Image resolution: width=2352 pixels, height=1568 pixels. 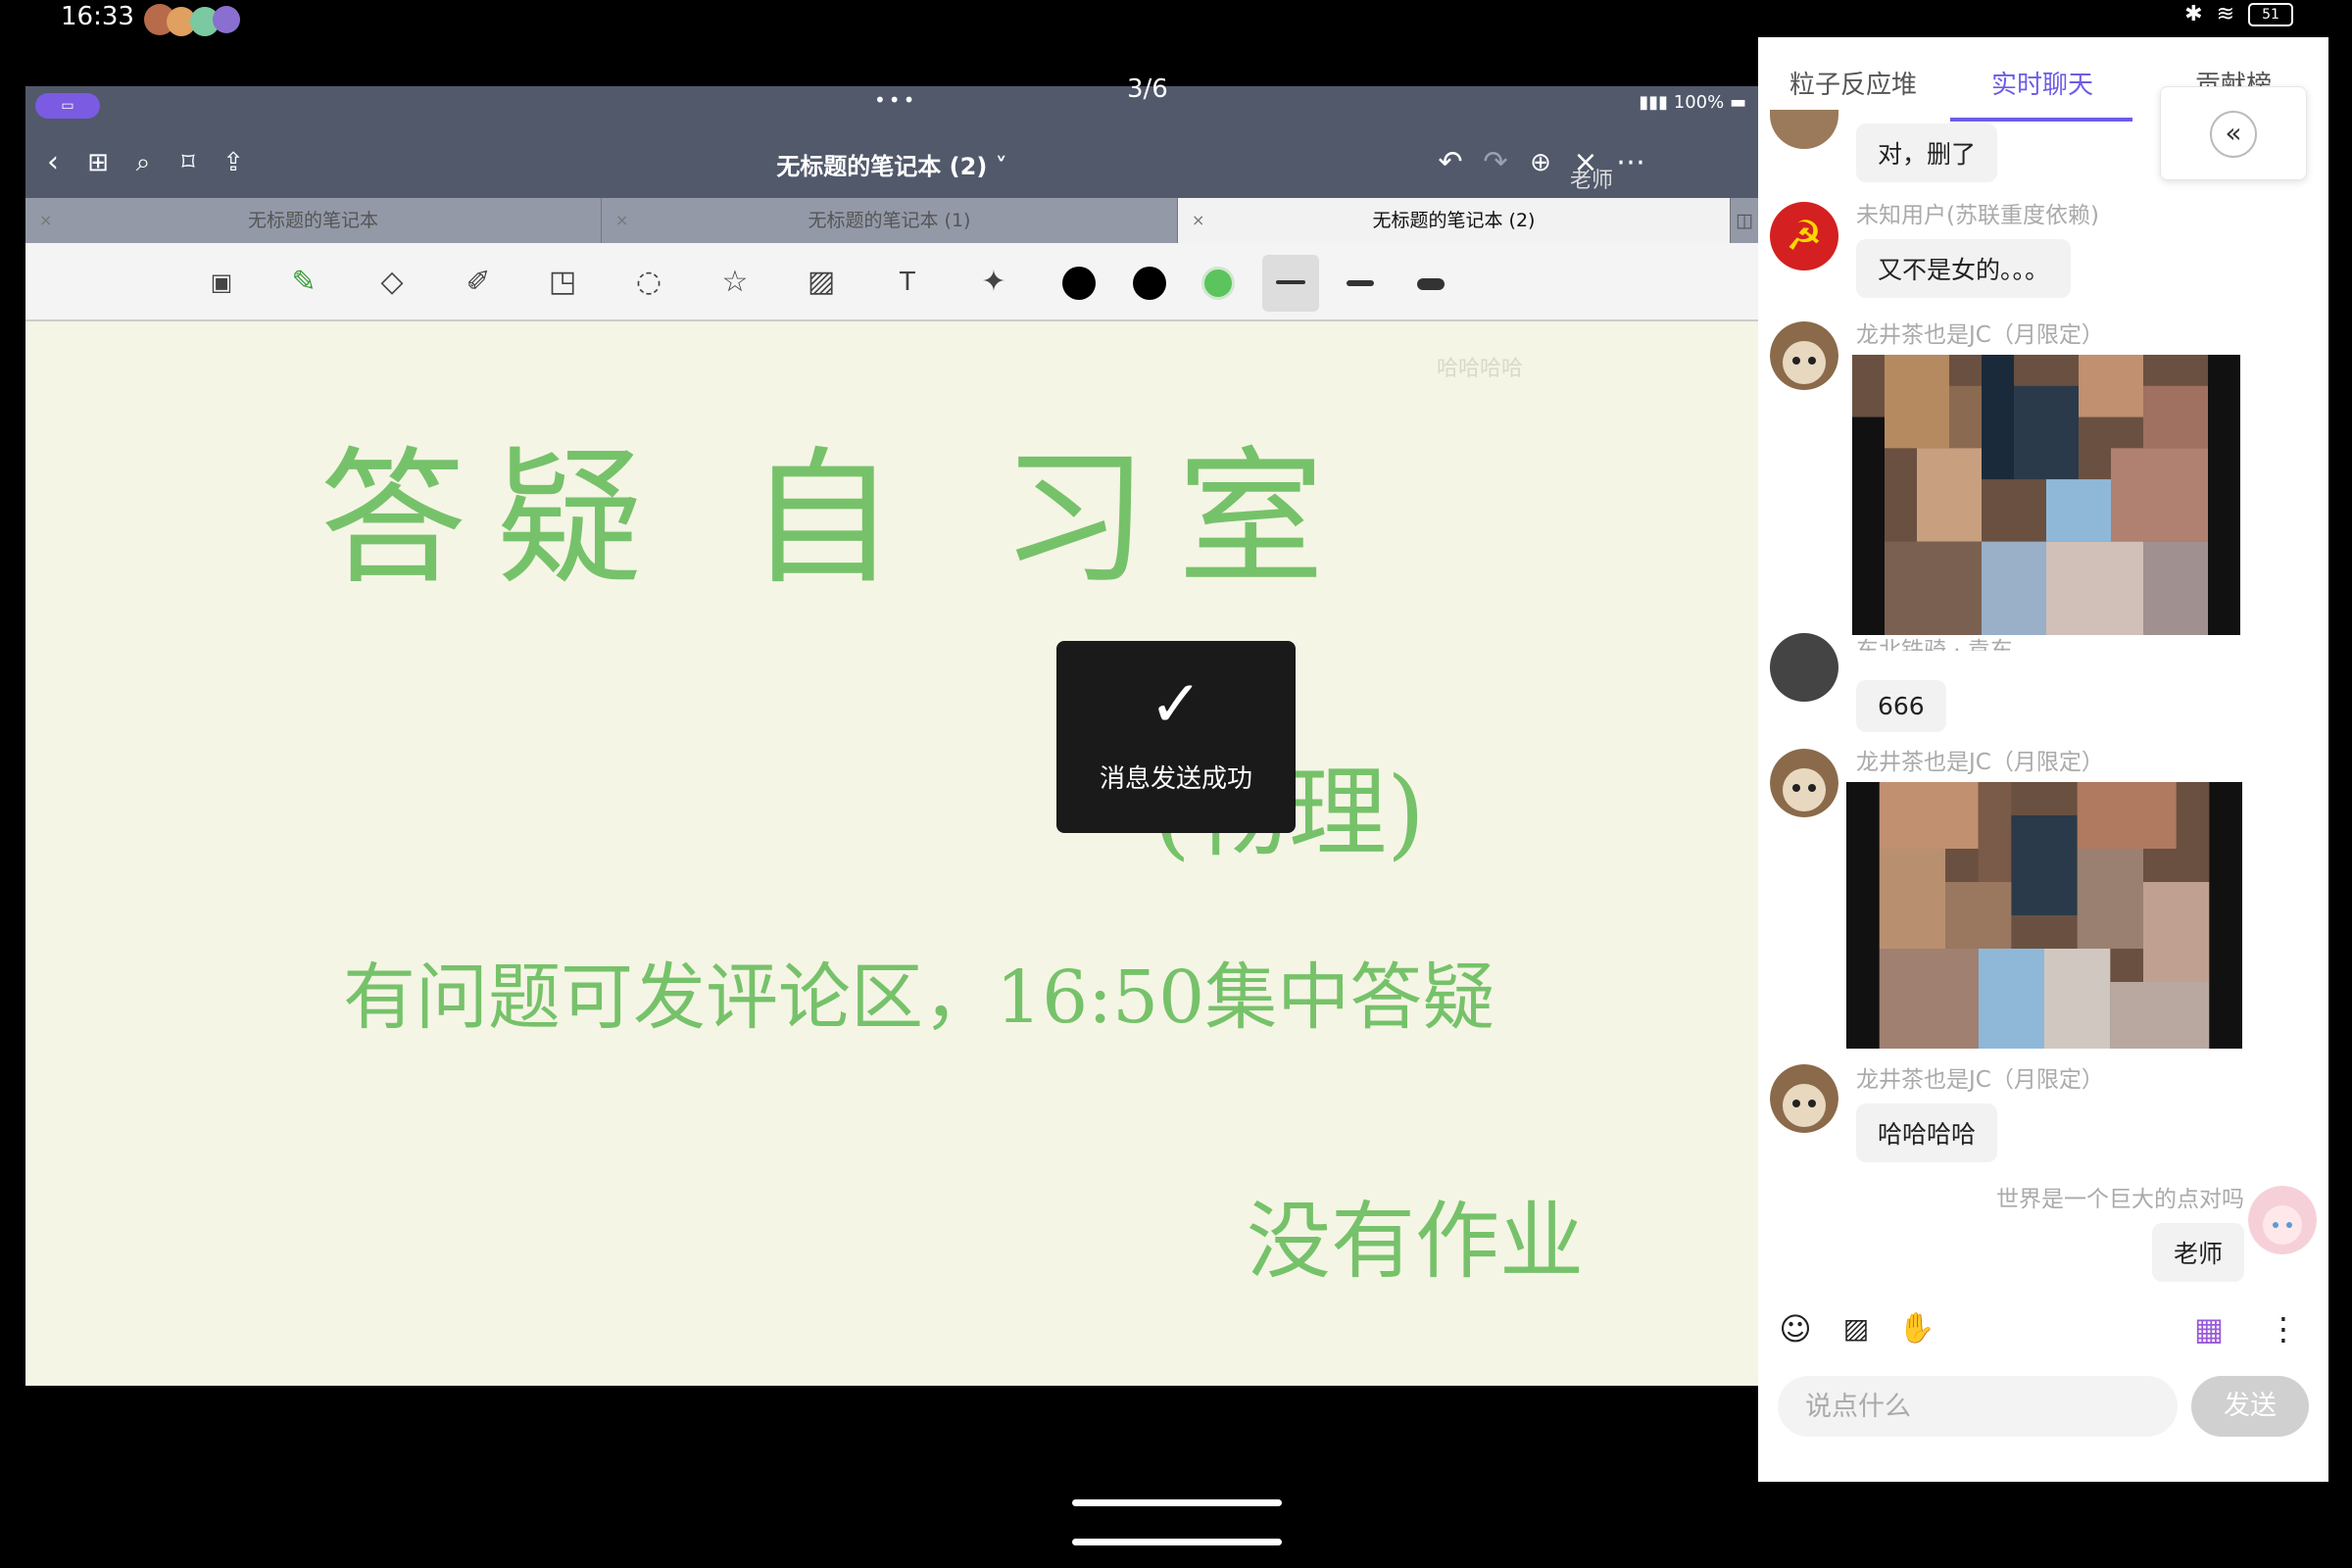 What do you see at coordinates (2283, 1328) in the screenshot?
I see `more-vertical-icon: ⋮` at bounding box center [2283, 1328].